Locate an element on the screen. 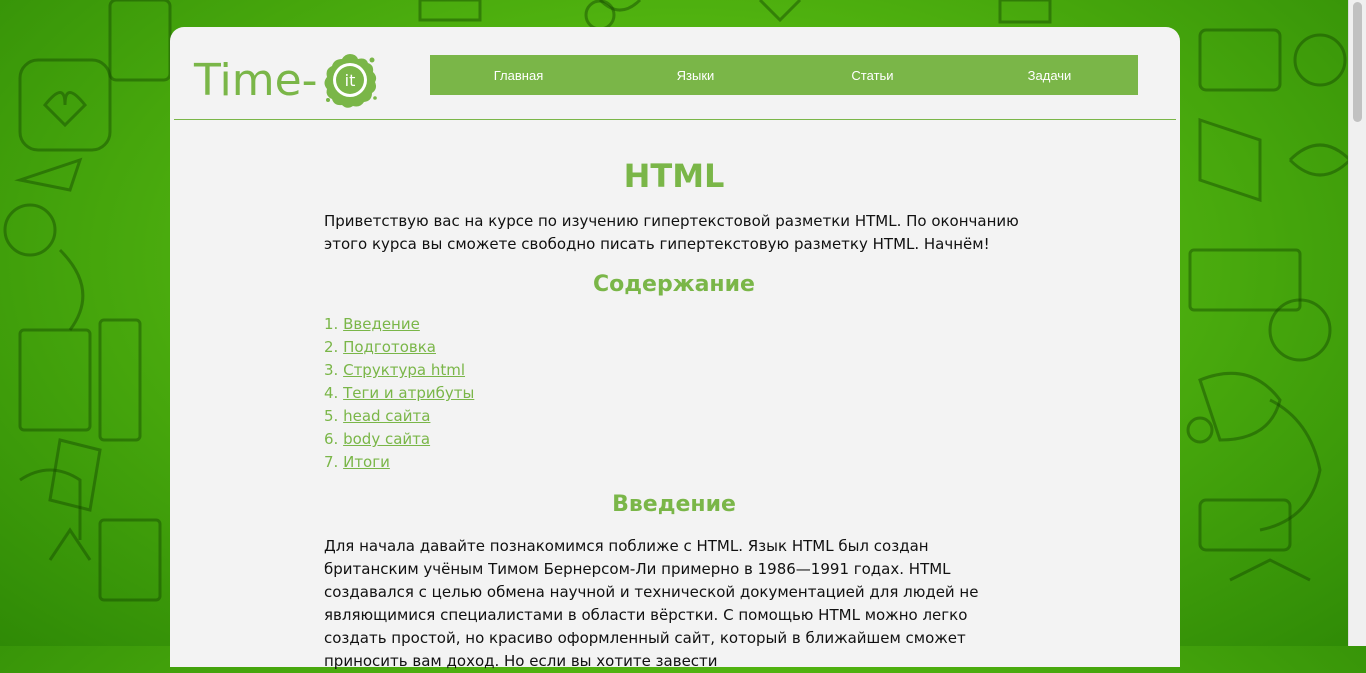 This screenshot has width=1366, height=673. toc-item: 5. head сайта is located at coordinates (674, 416).